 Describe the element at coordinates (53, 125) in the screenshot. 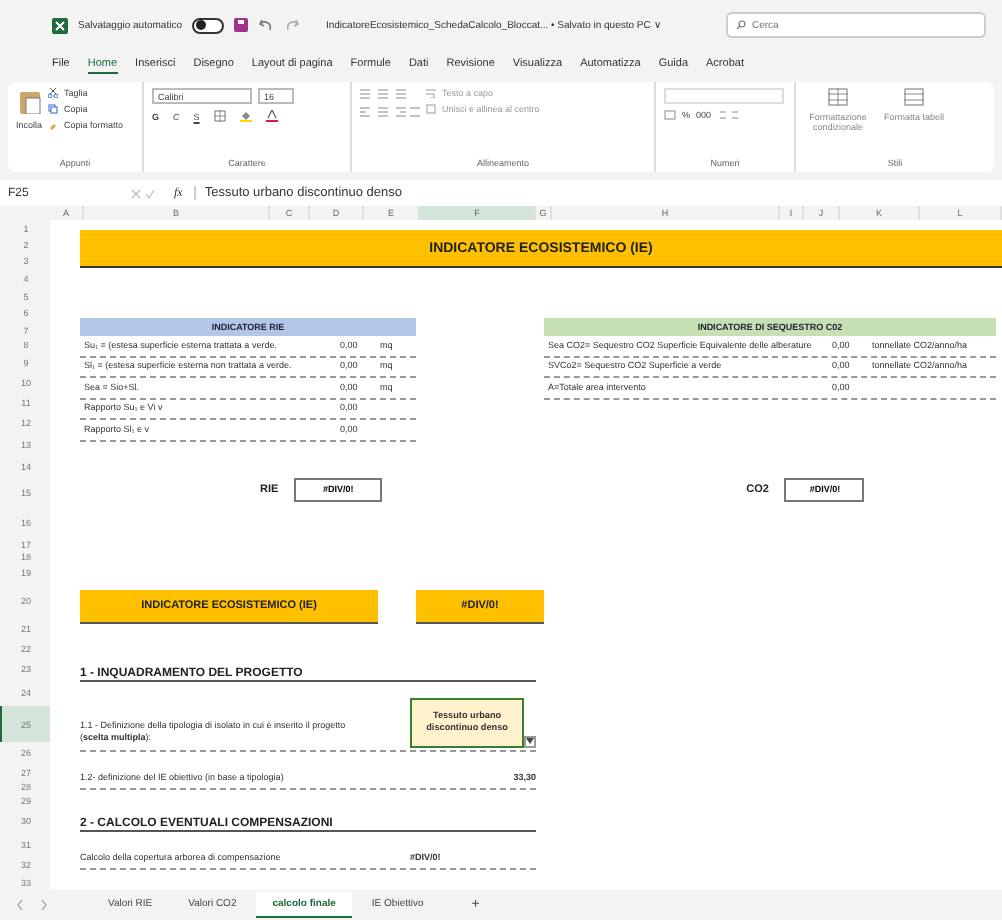

I see `brush-icon` at that location.